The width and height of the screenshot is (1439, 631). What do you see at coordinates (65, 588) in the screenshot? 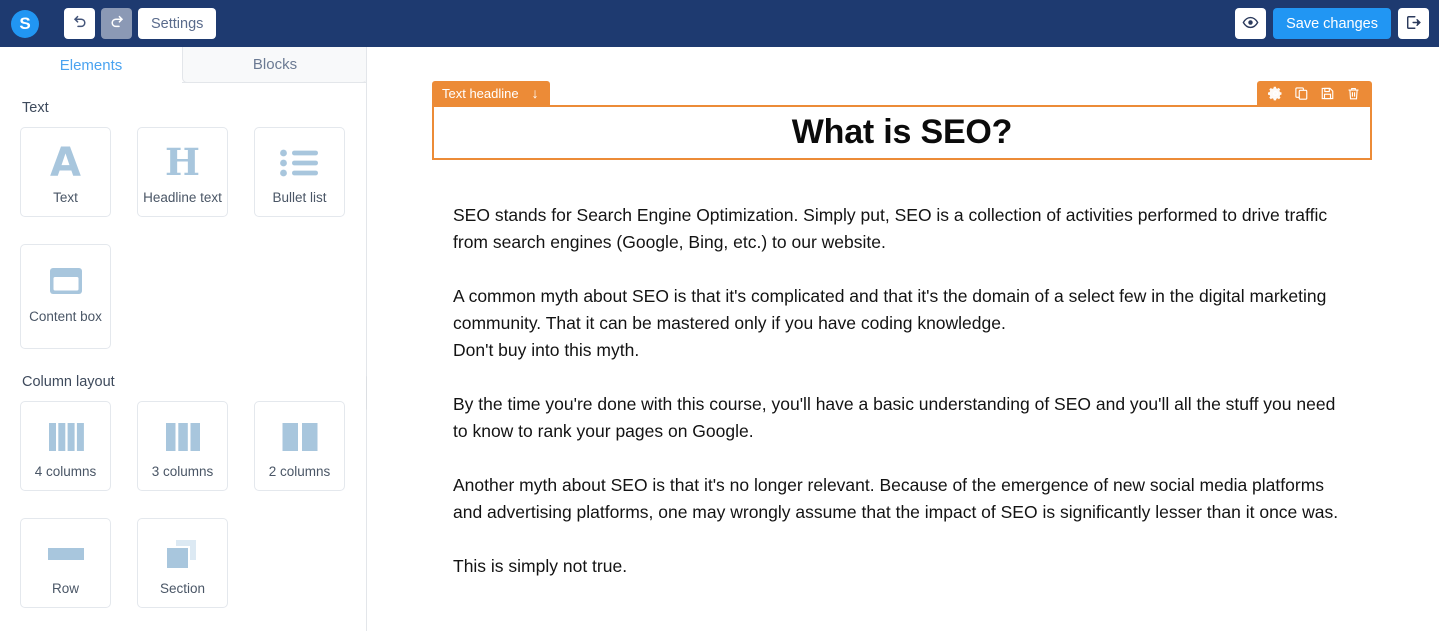
I see `element-card-label: Row` at bounding box center [65, 588].